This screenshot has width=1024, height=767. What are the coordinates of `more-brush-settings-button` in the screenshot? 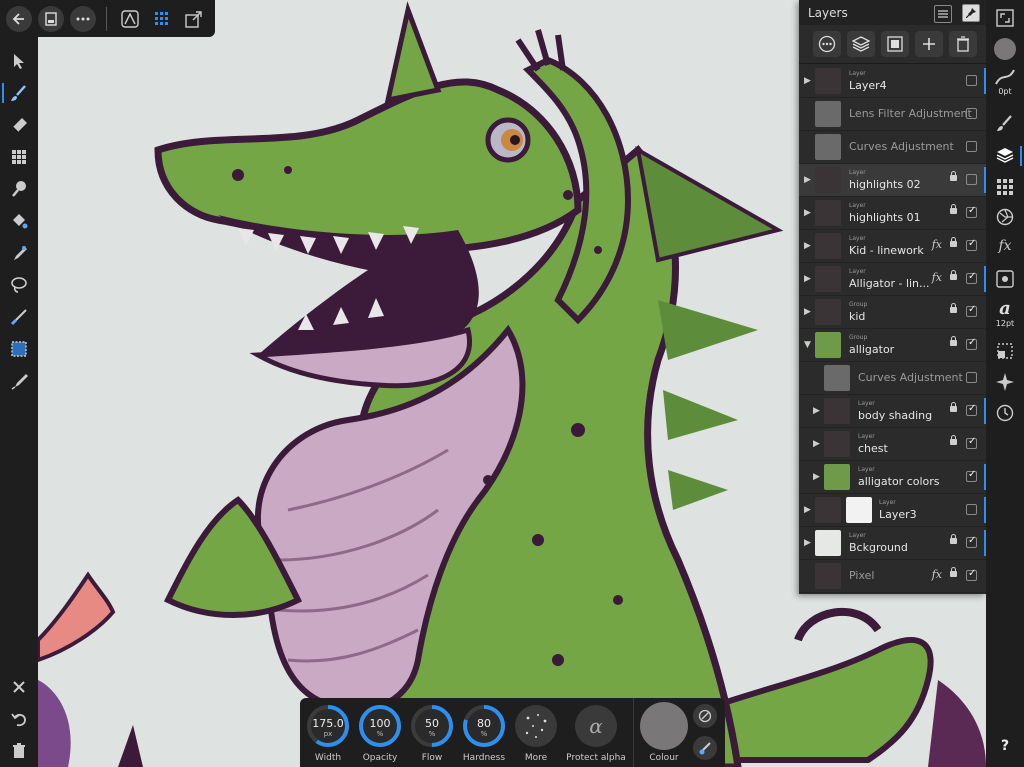 It's located at (536, 726).